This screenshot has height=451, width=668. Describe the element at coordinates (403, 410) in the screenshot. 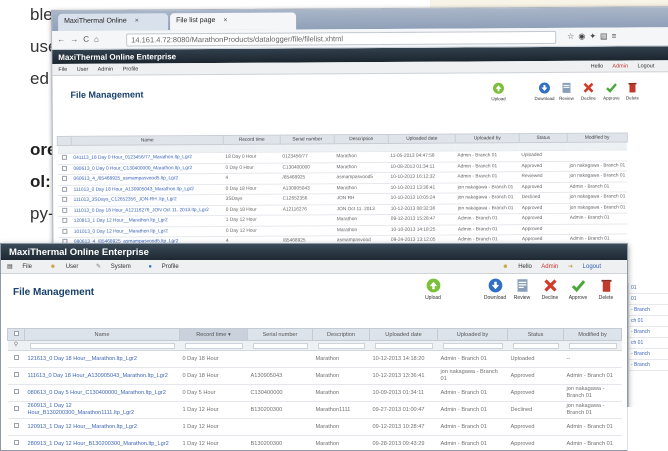

I see `uploaded-date-cell: 09-27-2013 01:00:47` at that location.